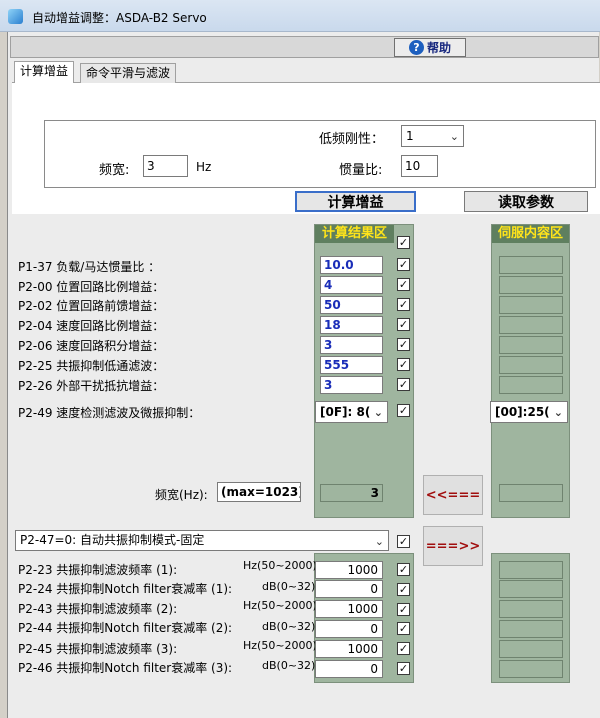 The width and height of the screenshot is (600, 718). Describe the element at coordinates (125, 668) in the screenshot. I see `resonance-label: P2-46 共振抑制Notch filter衰减率 (3):` at that location.